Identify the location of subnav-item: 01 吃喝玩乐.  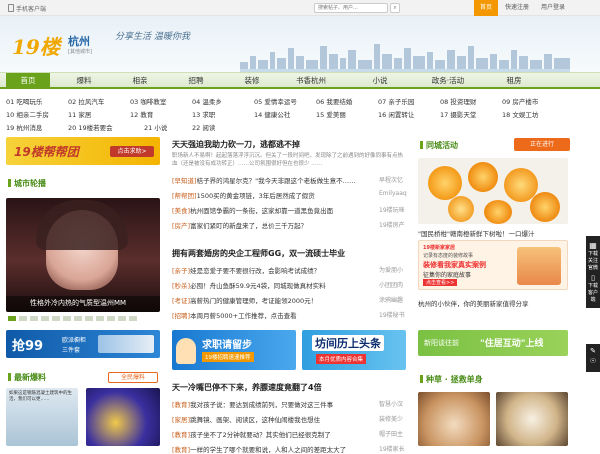
(24, 101).